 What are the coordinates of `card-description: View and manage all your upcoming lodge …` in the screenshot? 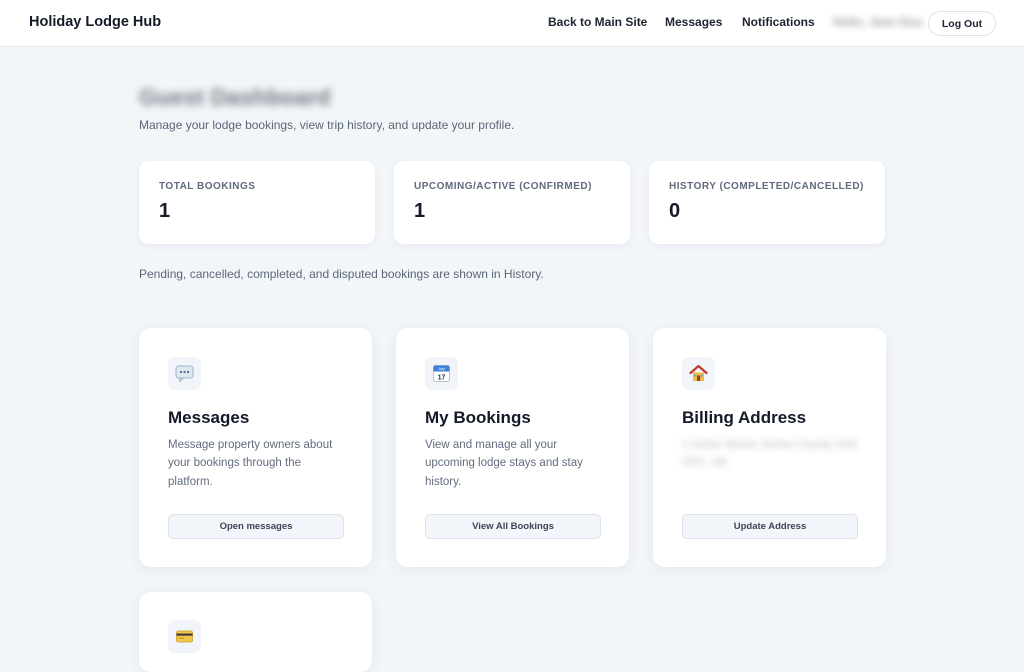 It's located at (504, 463).